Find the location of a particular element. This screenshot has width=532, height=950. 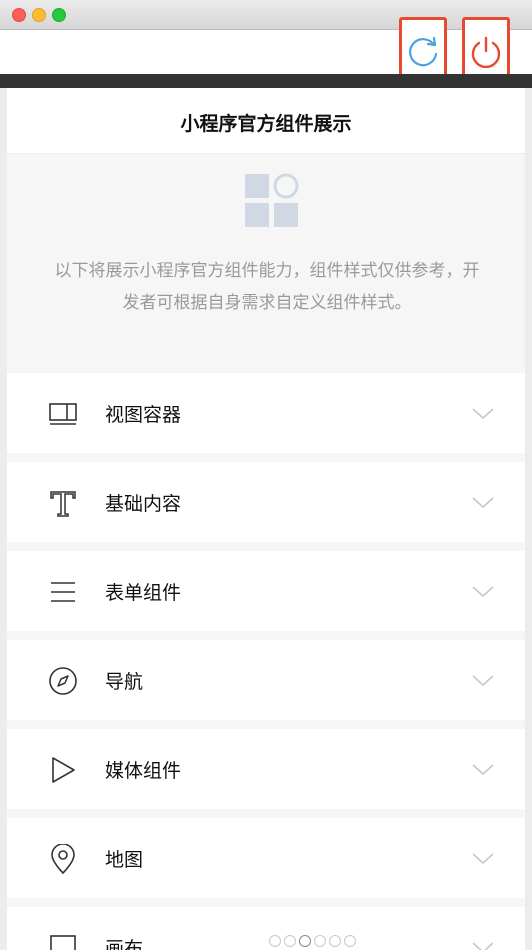

menu-item-label: 表单组件 is located at coordinates (143, 592).